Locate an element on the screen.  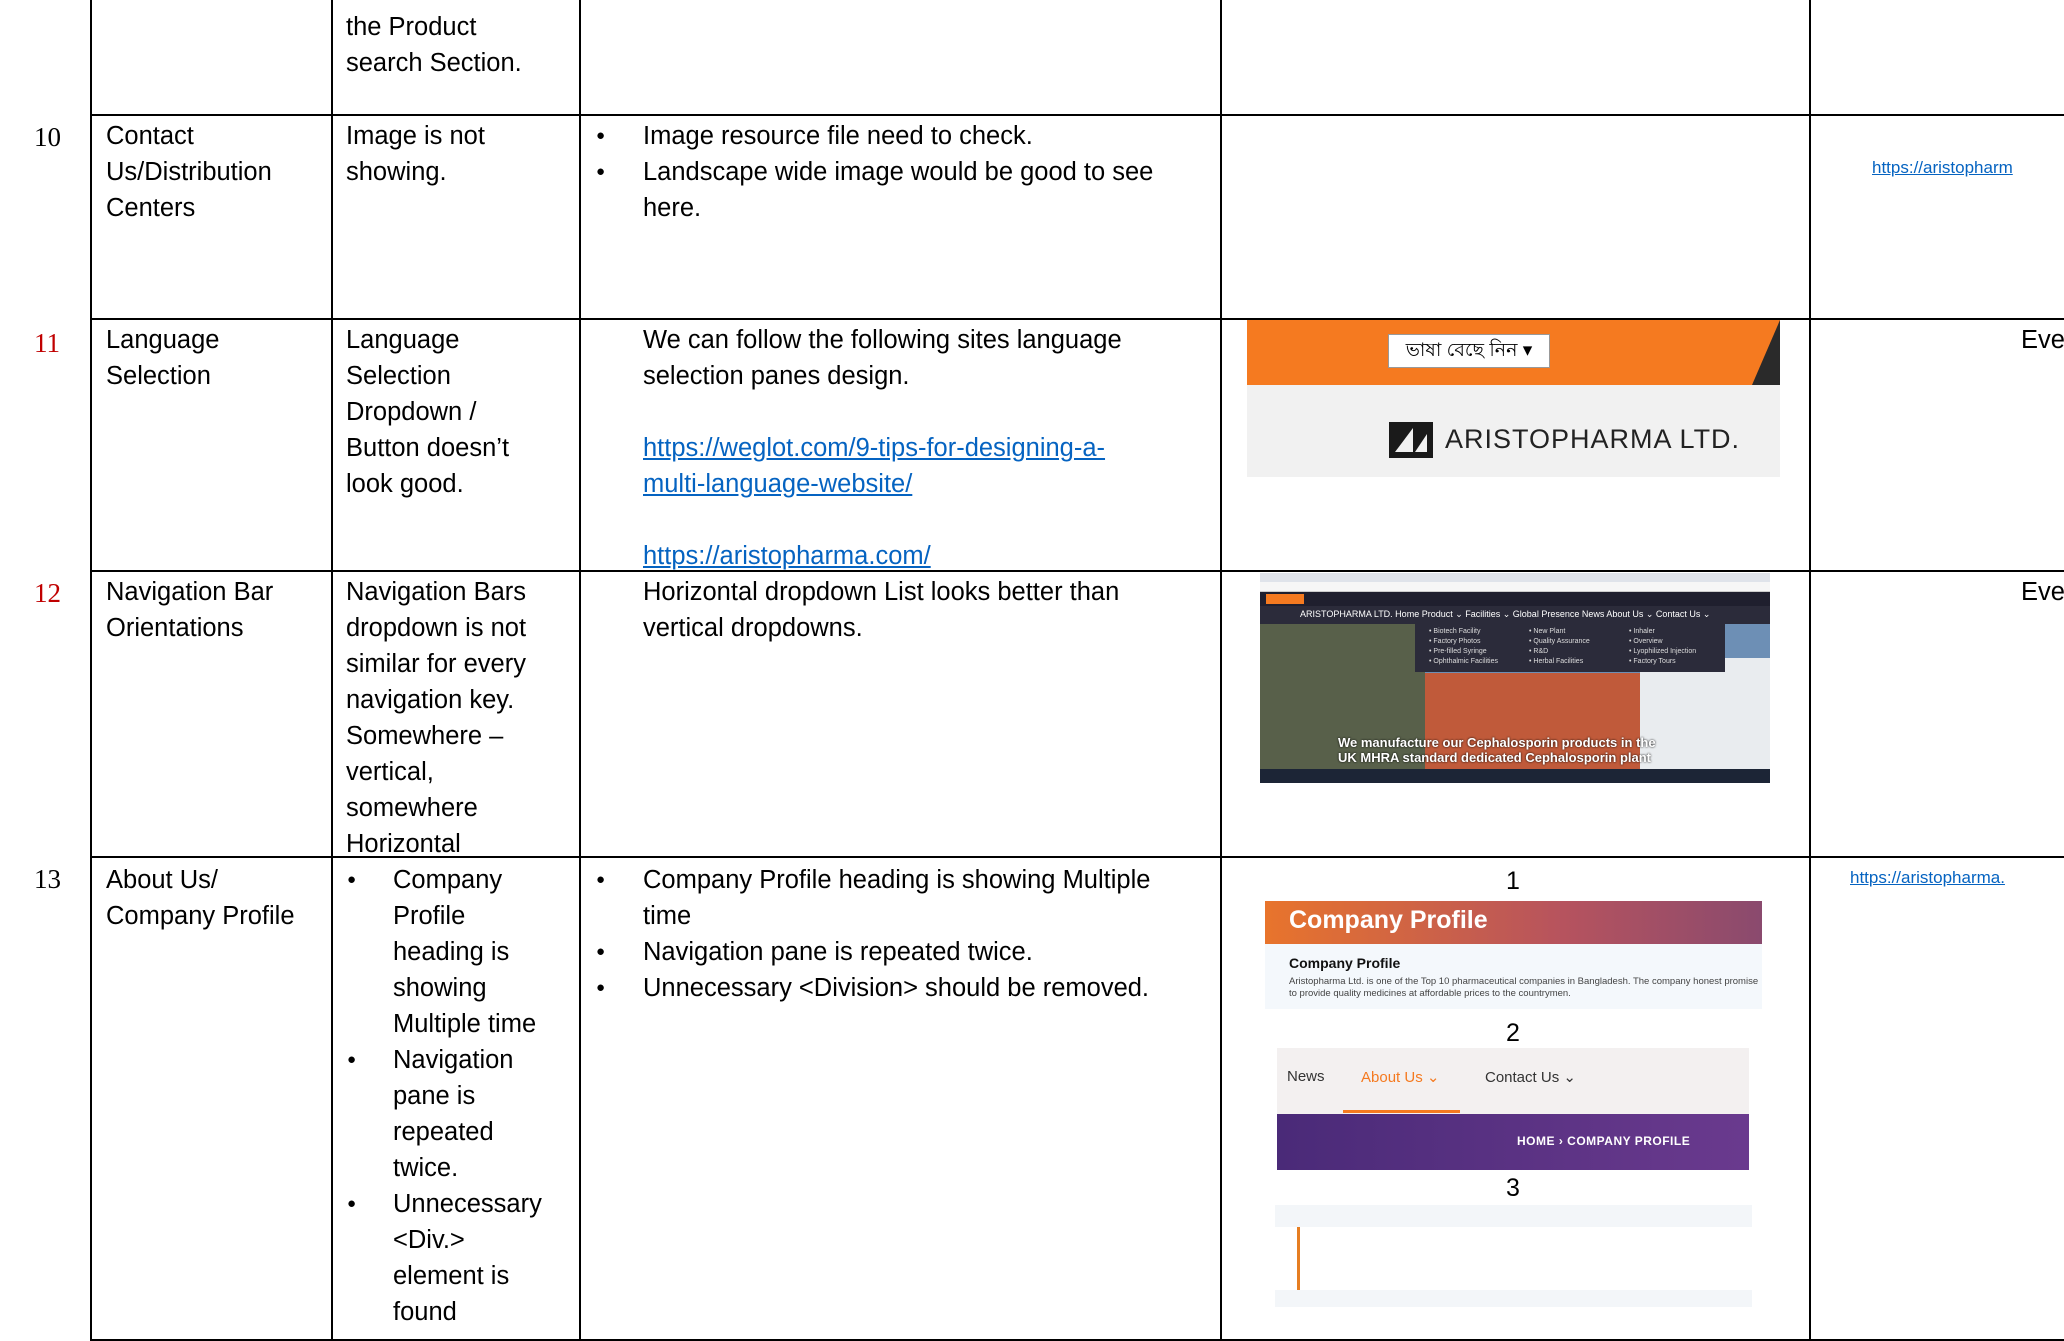
header-corner is located at coordinates (1766, 352).